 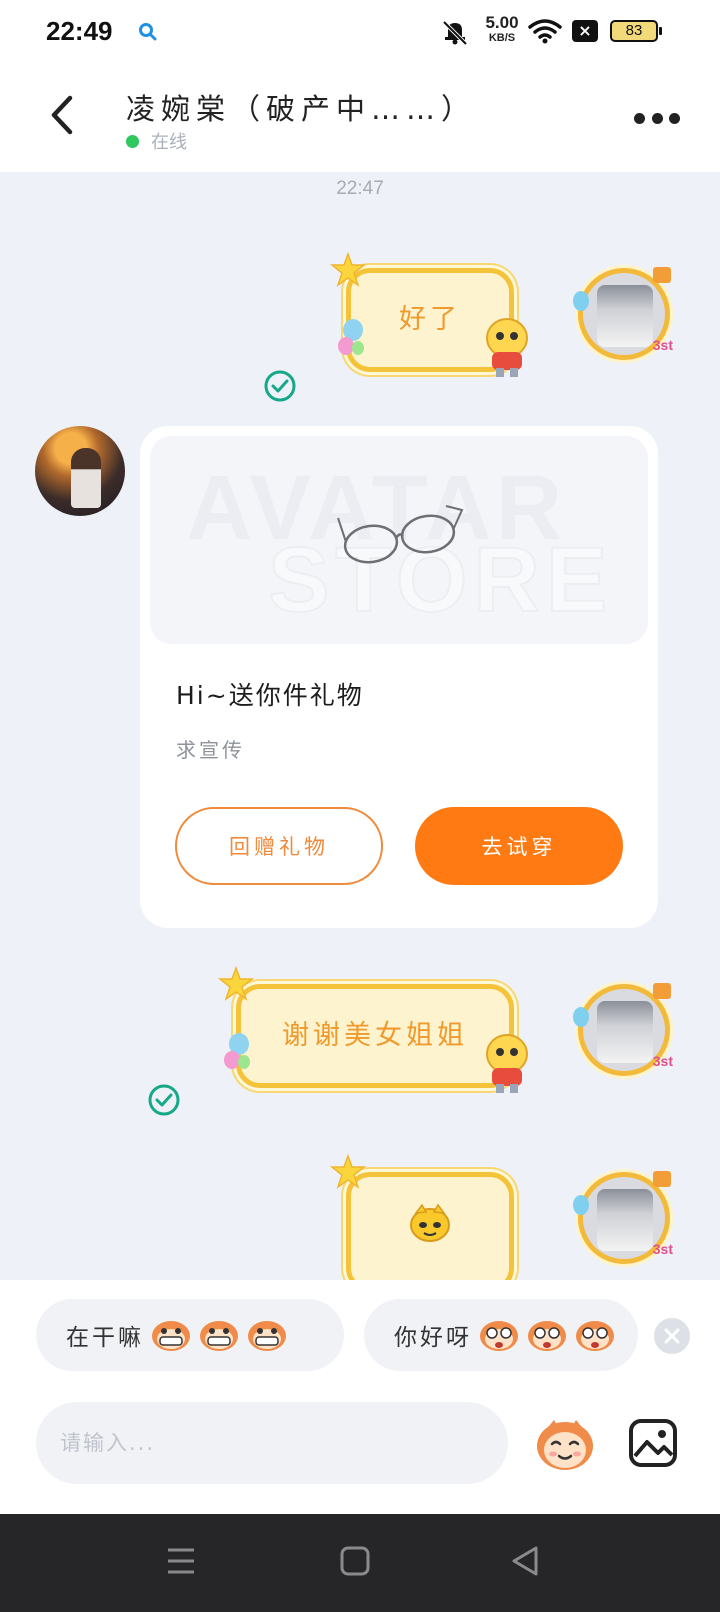 What do you see at coordinates (360, 188) in the screenshot?
I see `message-timestamp: 22:47` at bounding box center [360, 188].